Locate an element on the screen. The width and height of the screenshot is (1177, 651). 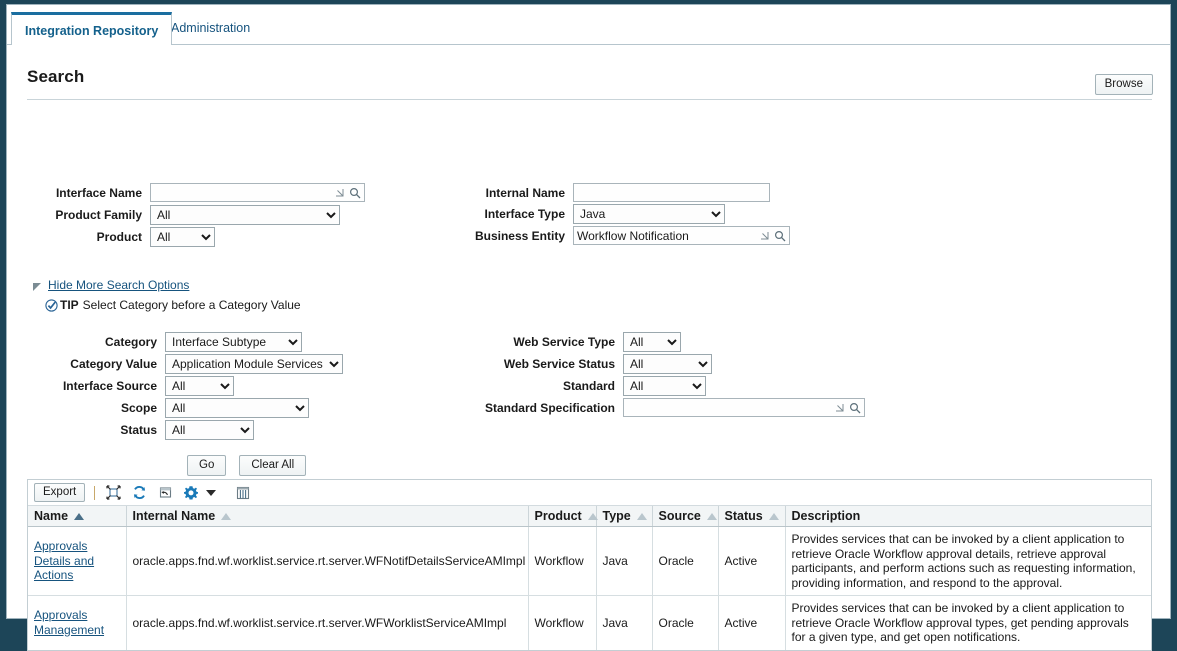
field-business-entity: Business Entity is located at coordinates (618, 235).